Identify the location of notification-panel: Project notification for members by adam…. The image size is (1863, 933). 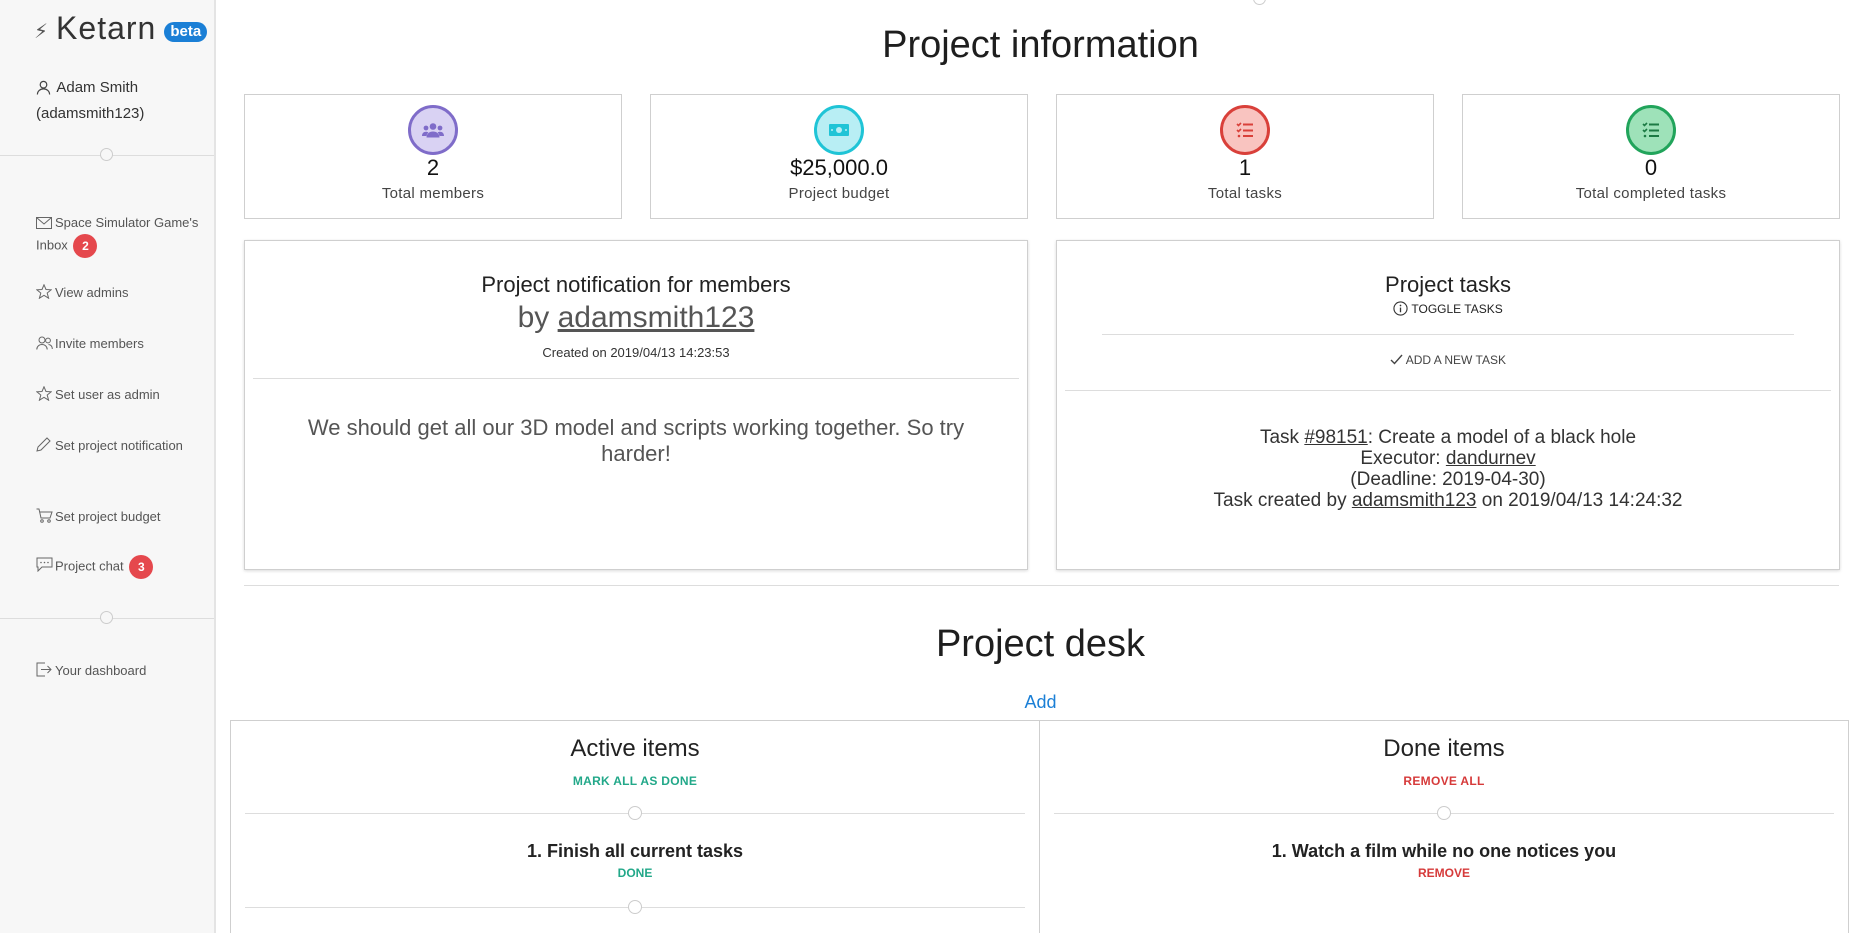
(636, 405).